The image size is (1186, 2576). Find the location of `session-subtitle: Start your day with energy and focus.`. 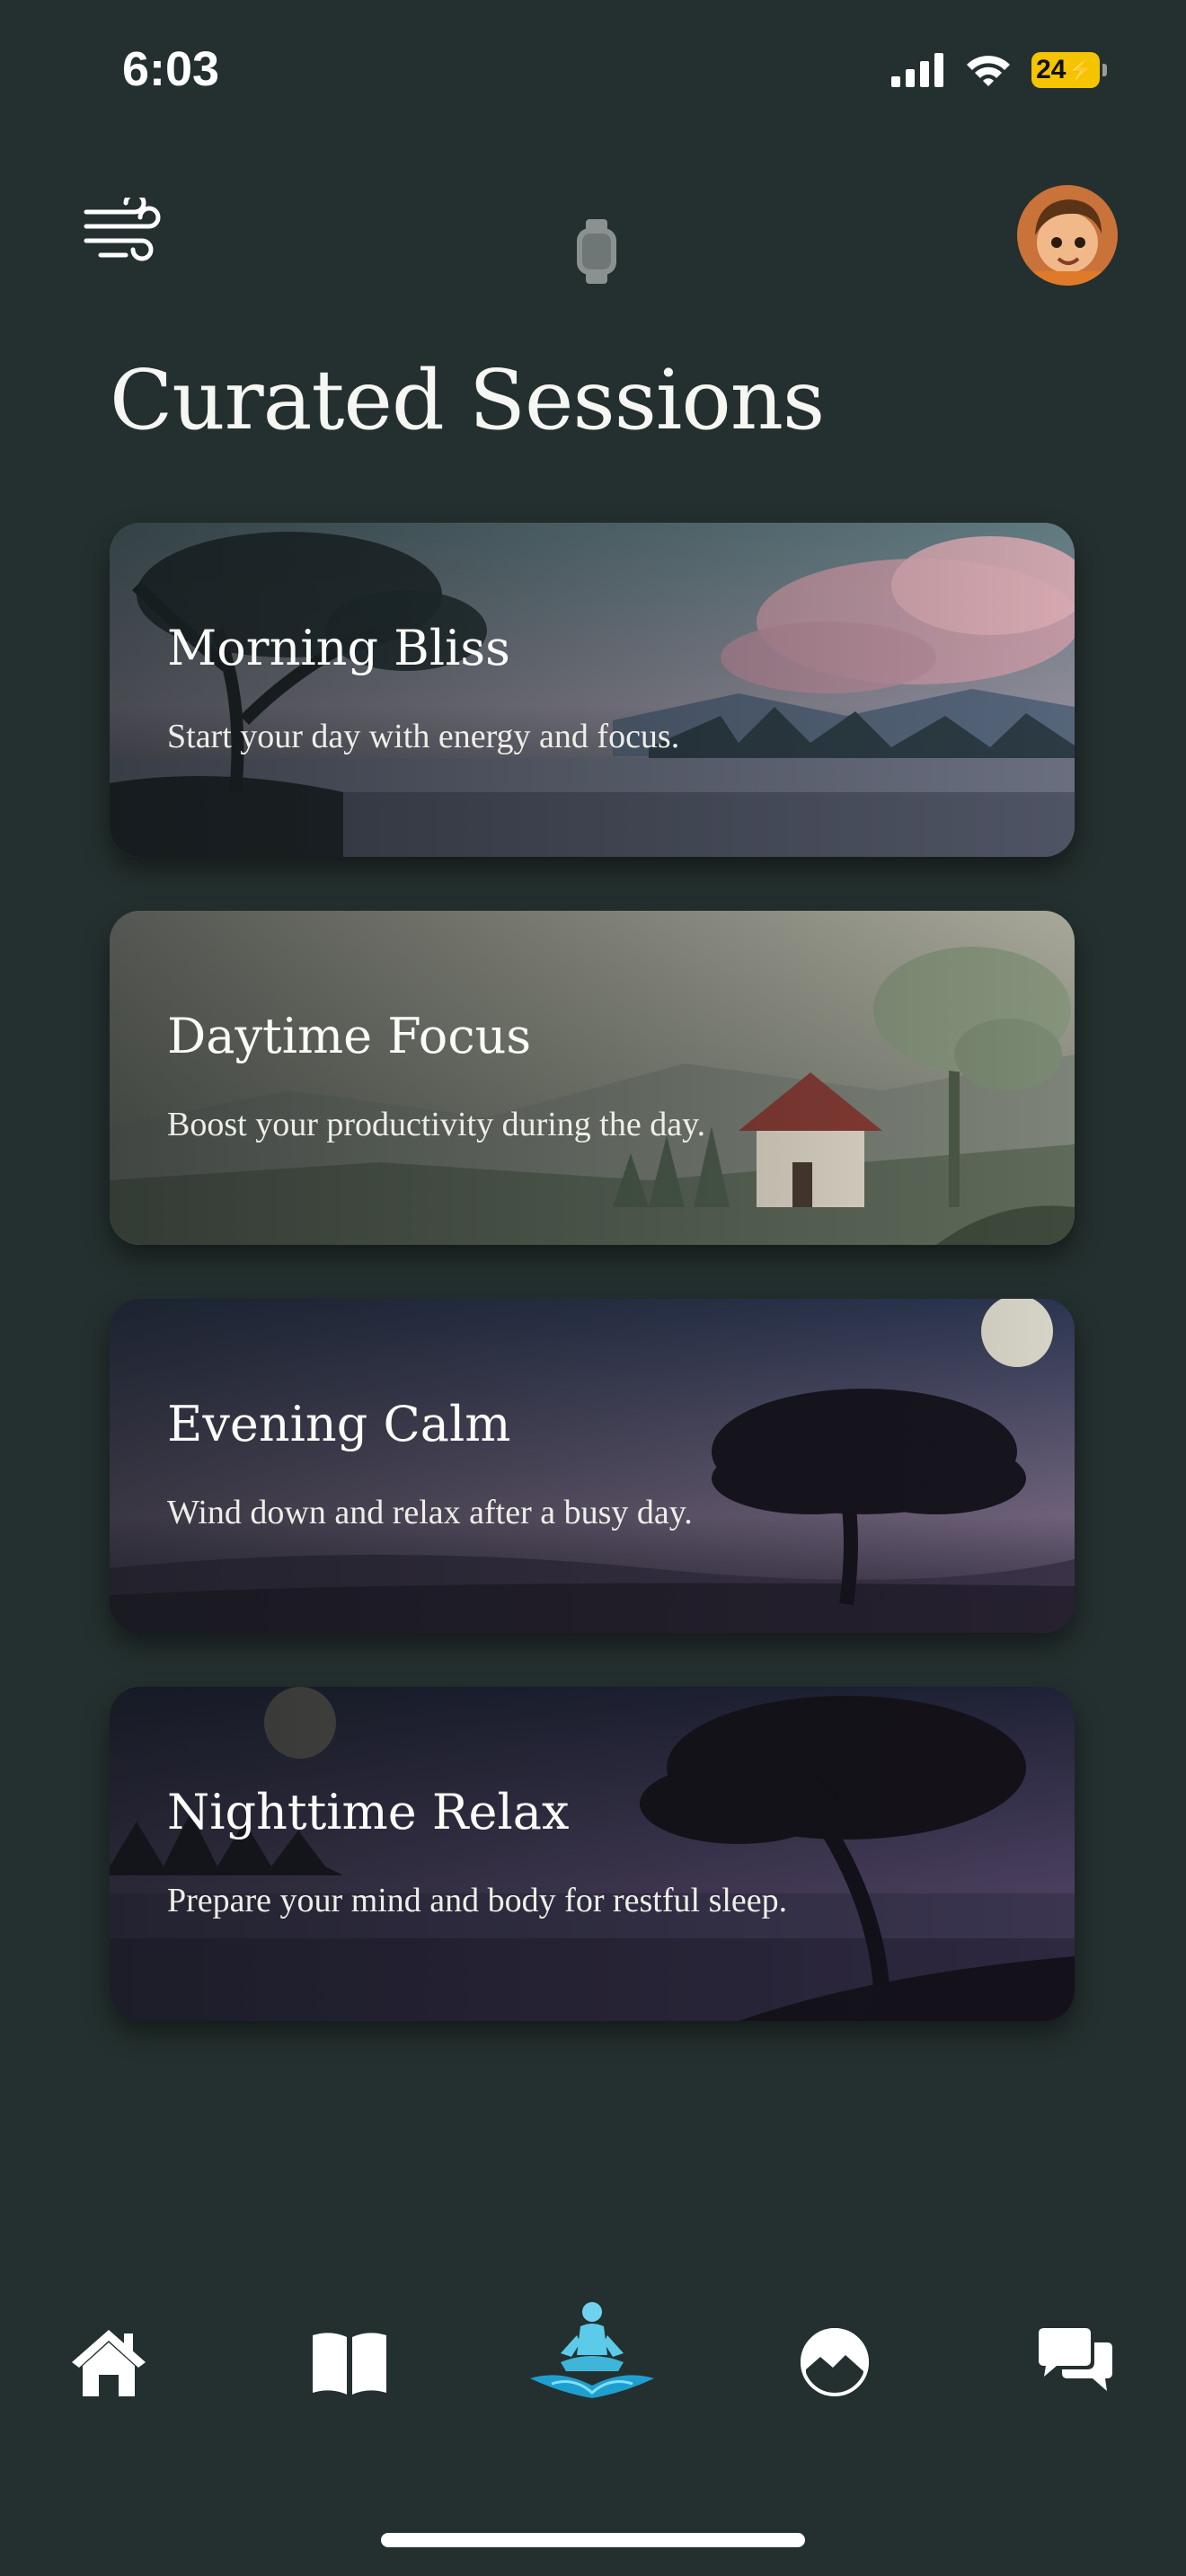

session-subtitle: Start your day with energy and focus. is located at coordinates (423, 736).